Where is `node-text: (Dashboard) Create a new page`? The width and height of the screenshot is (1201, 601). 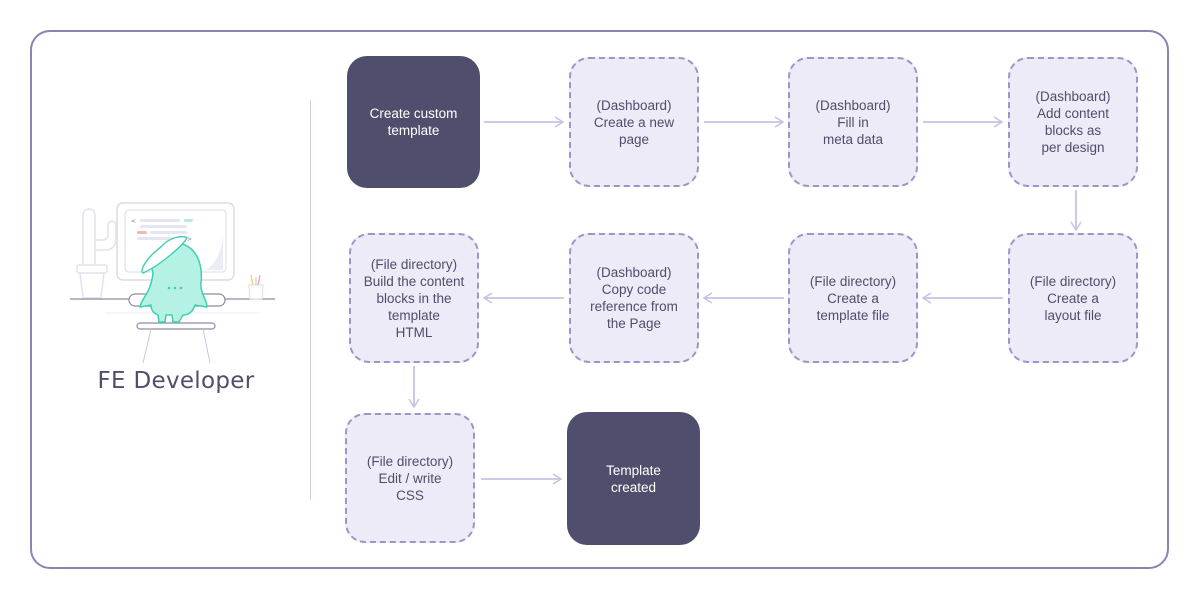 node-text: (Dashboard) Create a new page is located at coordinates (634, 122).